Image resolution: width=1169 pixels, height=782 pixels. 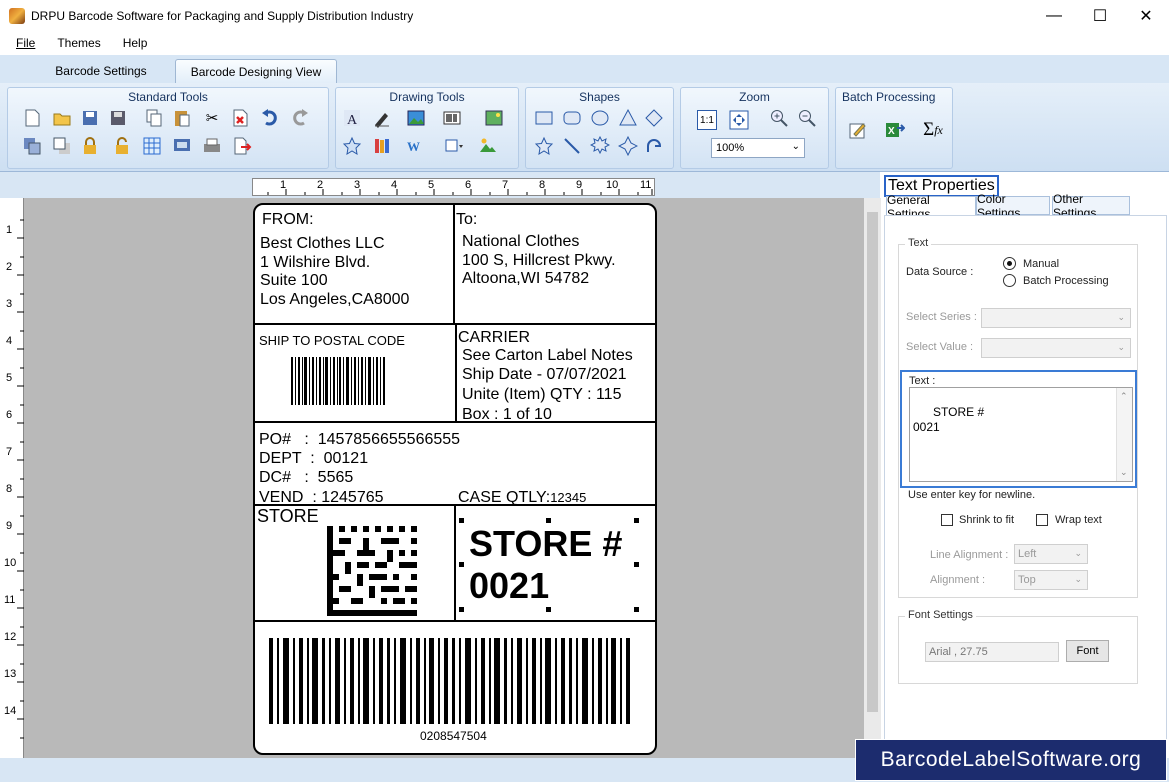 I want to click on scrollbar-thumb, so click(x=872, y=462).